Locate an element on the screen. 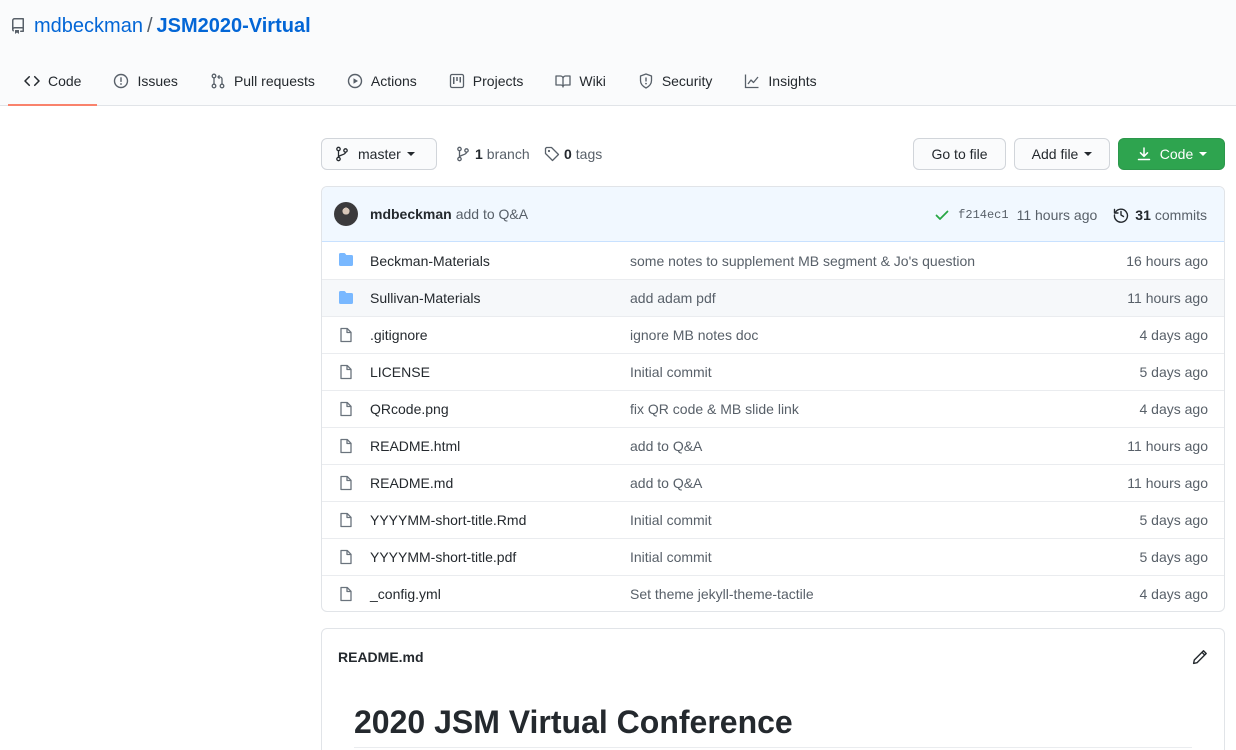 This screenshot has width=1236, height=750. file-name-link: Sullivan-Materials is located at coordinates (425, 298).